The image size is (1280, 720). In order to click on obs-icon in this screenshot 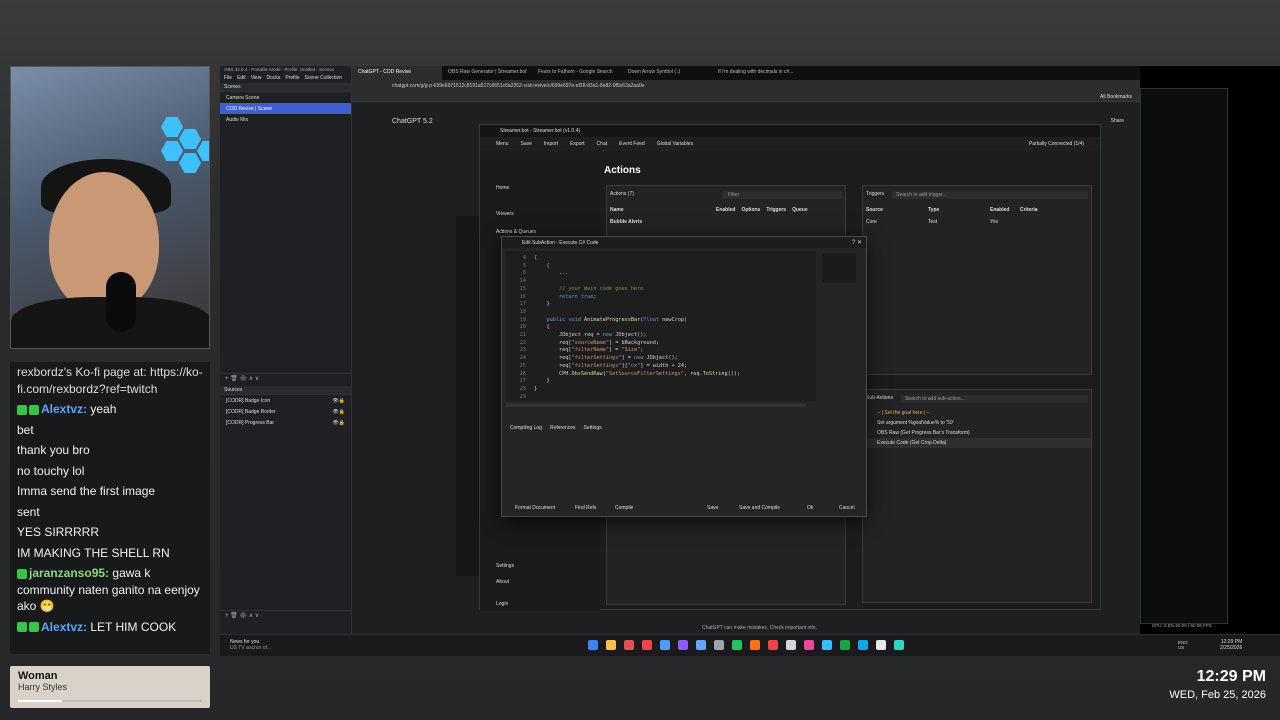, I will do `click(791, 645)`.